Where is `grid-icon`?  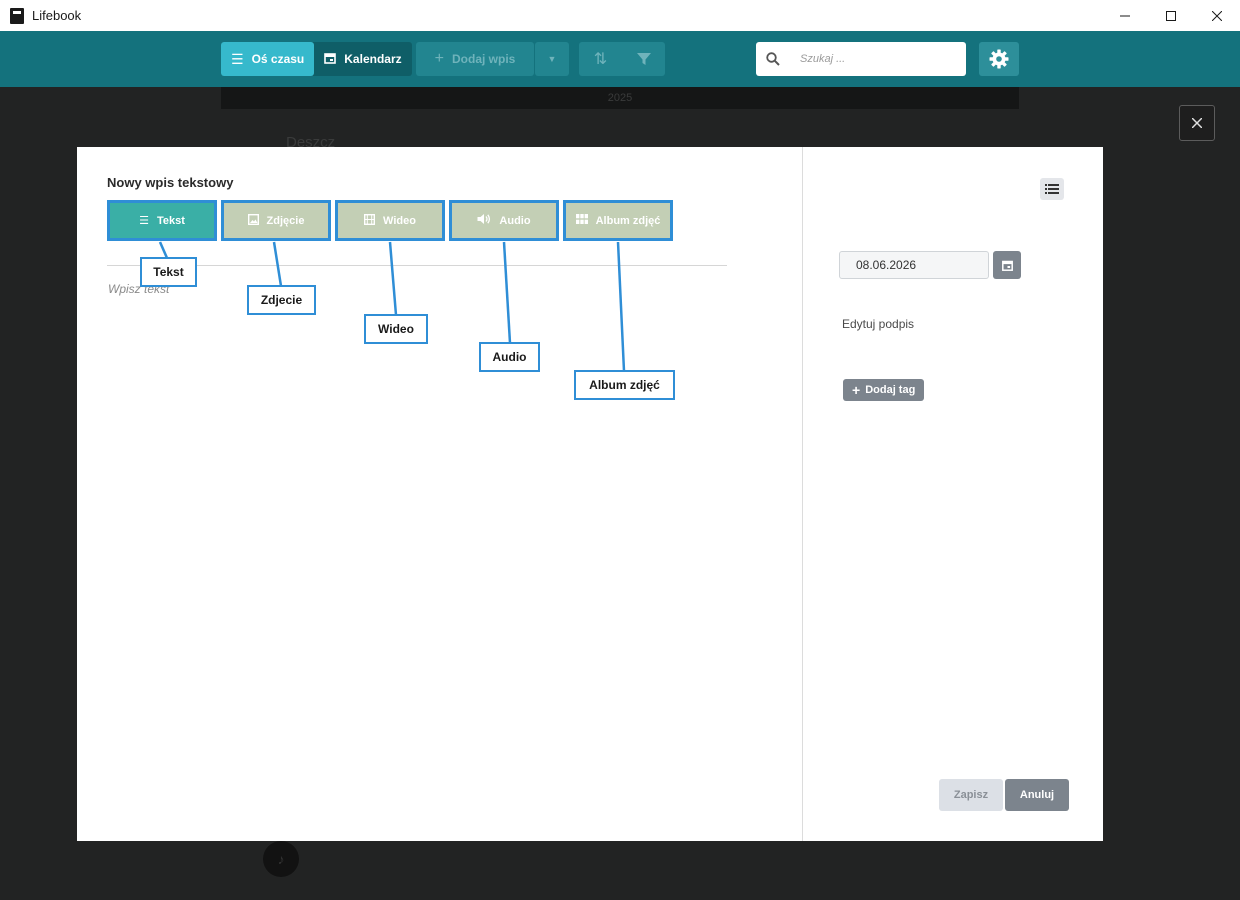 grid-icon is located at coordinates (581, 220).